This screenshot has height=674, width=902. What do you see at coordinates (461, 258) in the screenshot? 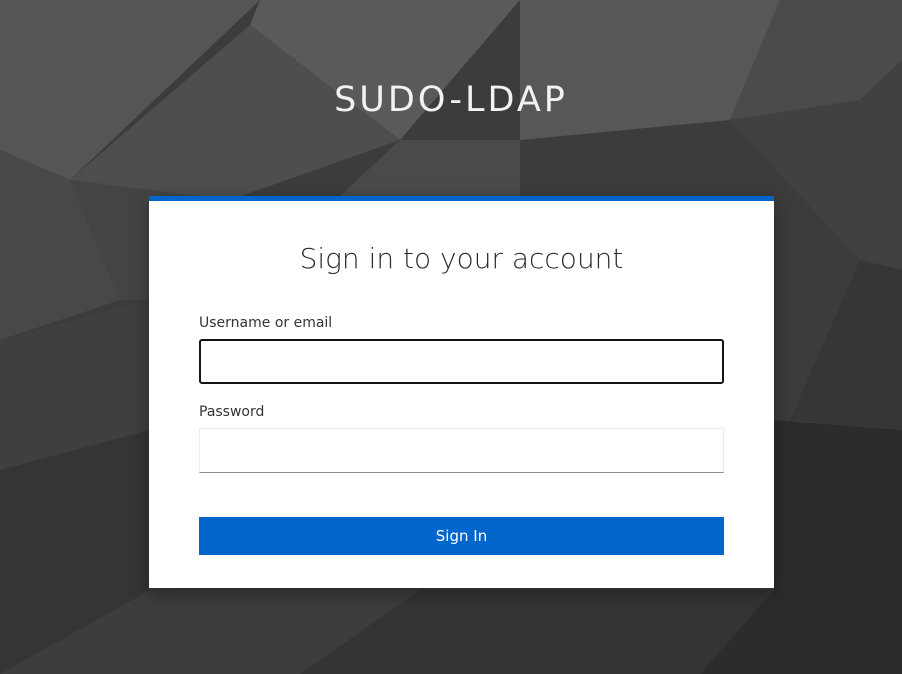
I see `login-heading: Sign in to your account` at bounding box center [461, 258].